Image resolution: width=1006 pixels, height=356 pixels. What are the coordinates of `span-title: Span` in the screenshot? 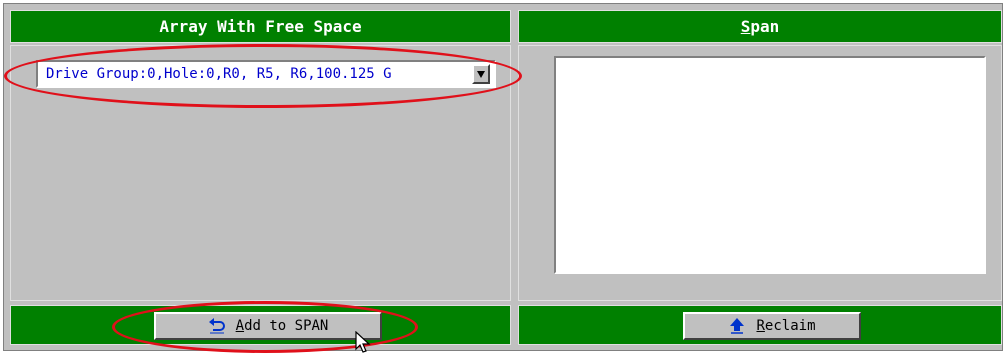 It's located at (760, 26).